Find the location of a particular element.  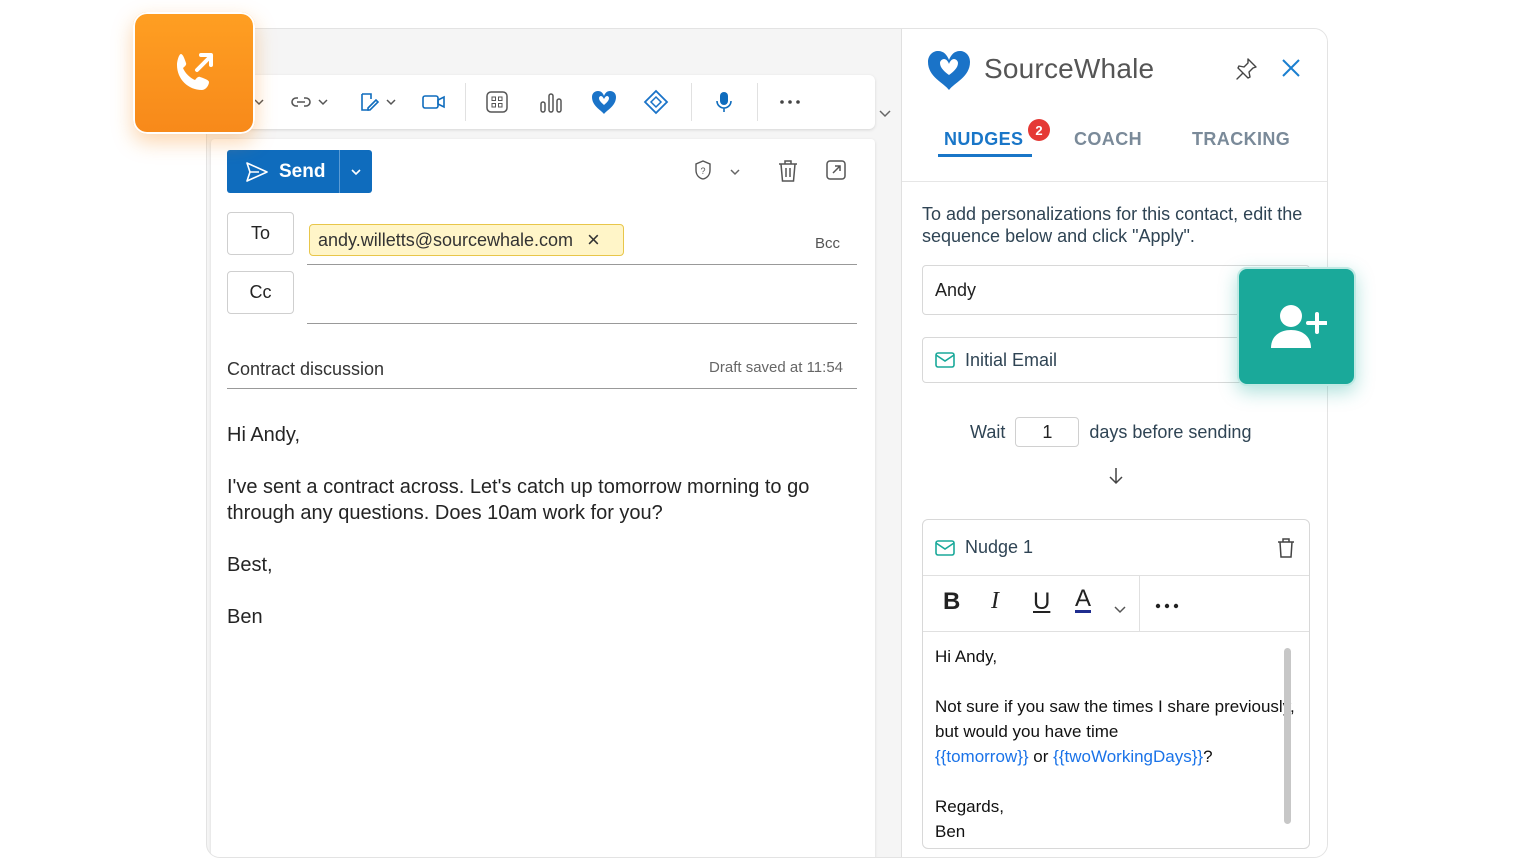

add-contact-tile is located at coordinates (1296, 326).